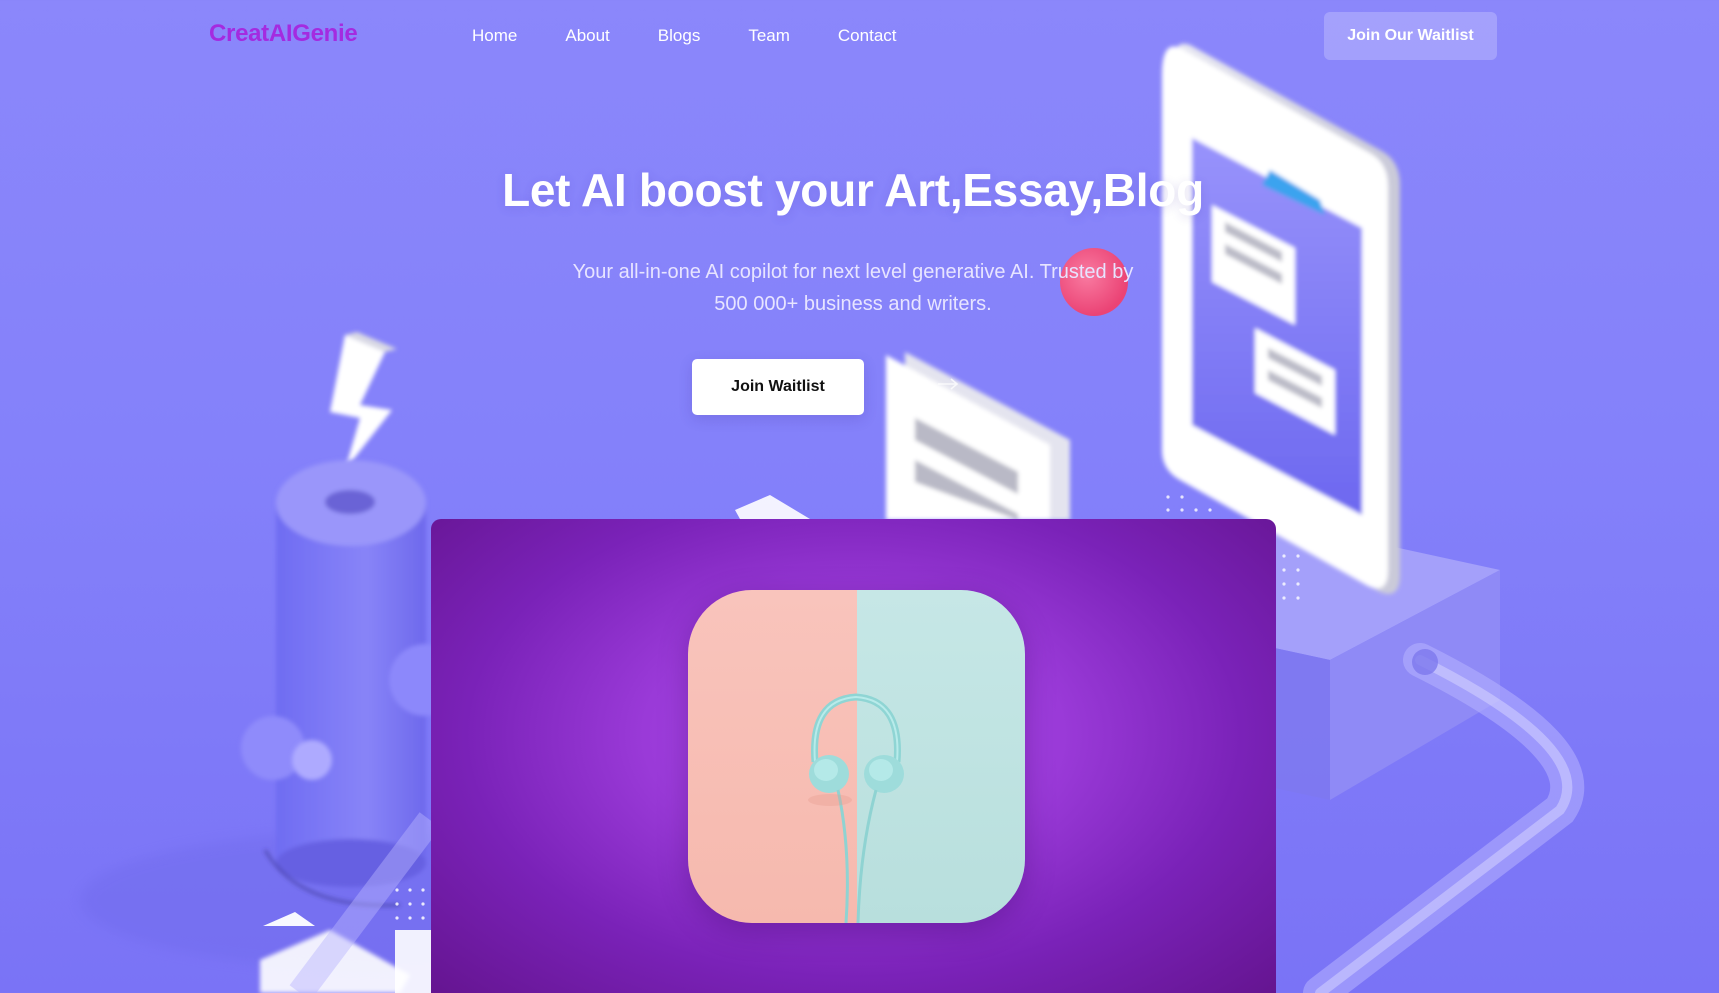 The width and height of the screenshot is (1719, 993). I want to click on arrow-right-icon, so click(948, 384).